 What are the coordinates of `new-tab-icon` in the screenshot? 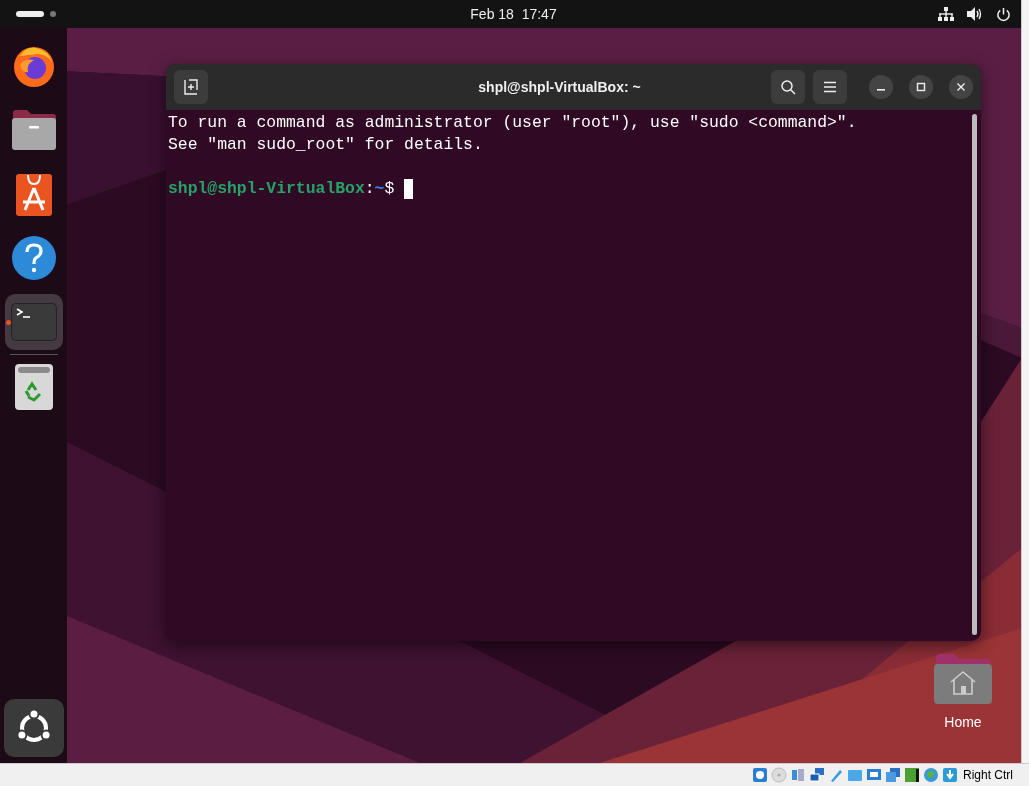 It's located at (191, 87).